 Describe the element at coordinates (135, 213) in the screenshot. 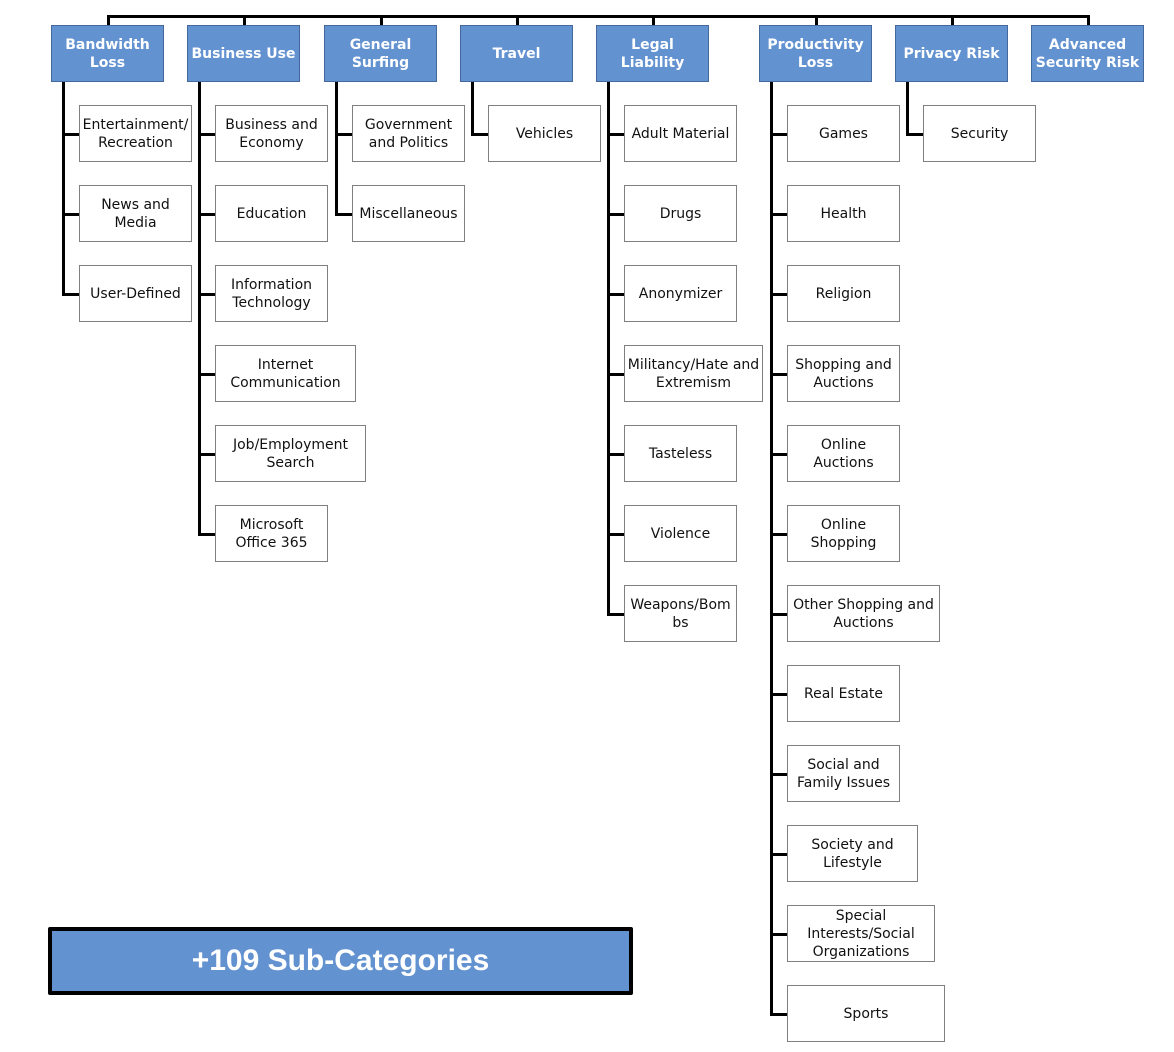

I see `subcategory-news-and-media: News and Media` at that location.